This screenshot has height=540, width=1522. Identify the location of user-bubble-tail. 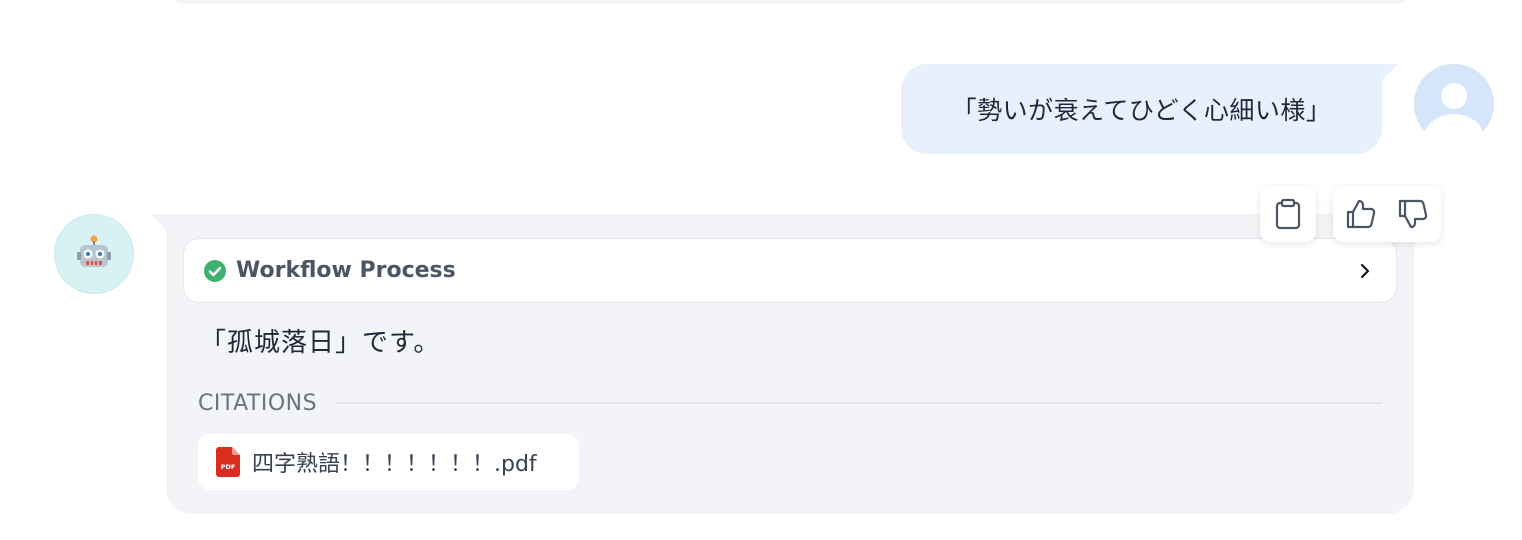
(1389, 73).